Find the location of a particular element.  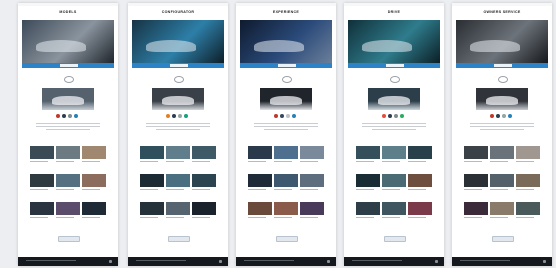

page-footer is located at coordinates (394, 261).